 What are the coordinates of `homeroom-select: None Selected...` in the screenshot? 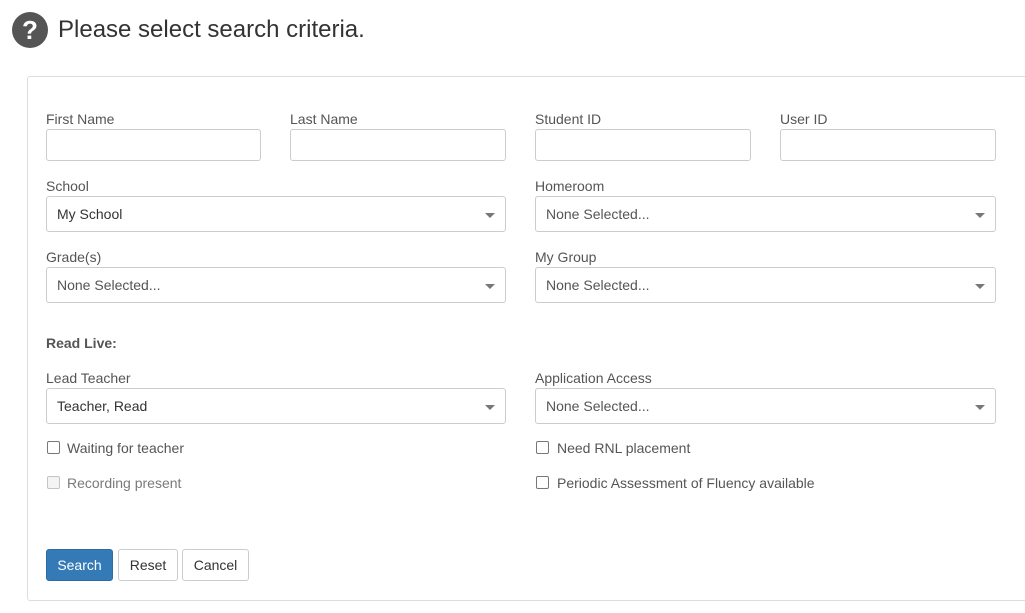 It's located at (765, 214).